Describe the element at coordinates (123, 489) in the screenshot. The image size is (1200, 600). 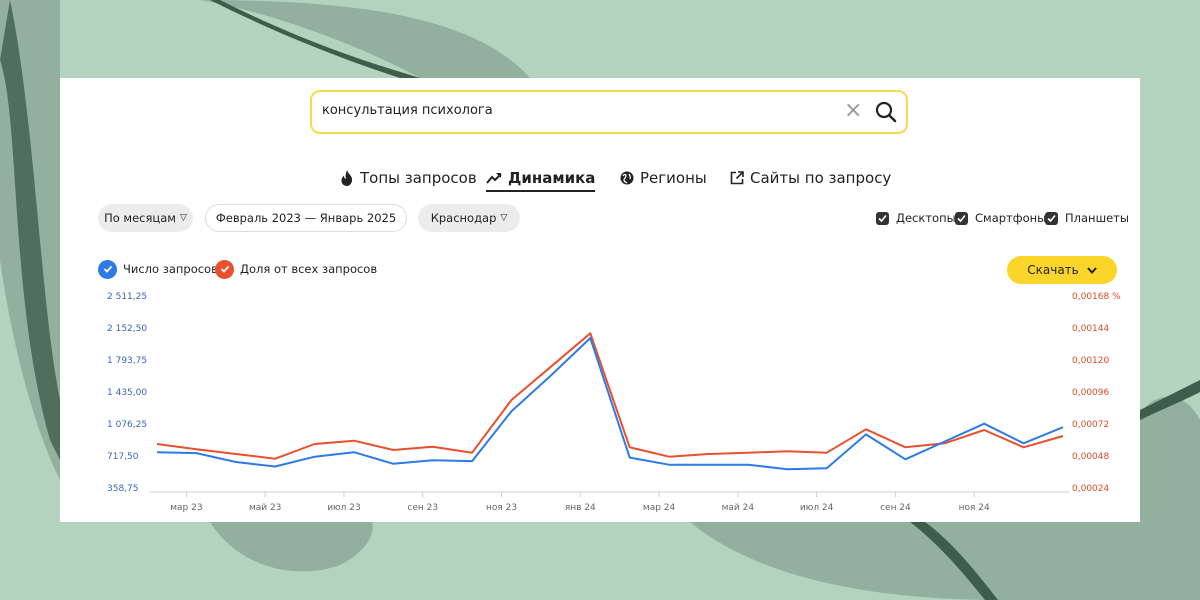
I see `y-left-tick-label: 358,75` at that location.